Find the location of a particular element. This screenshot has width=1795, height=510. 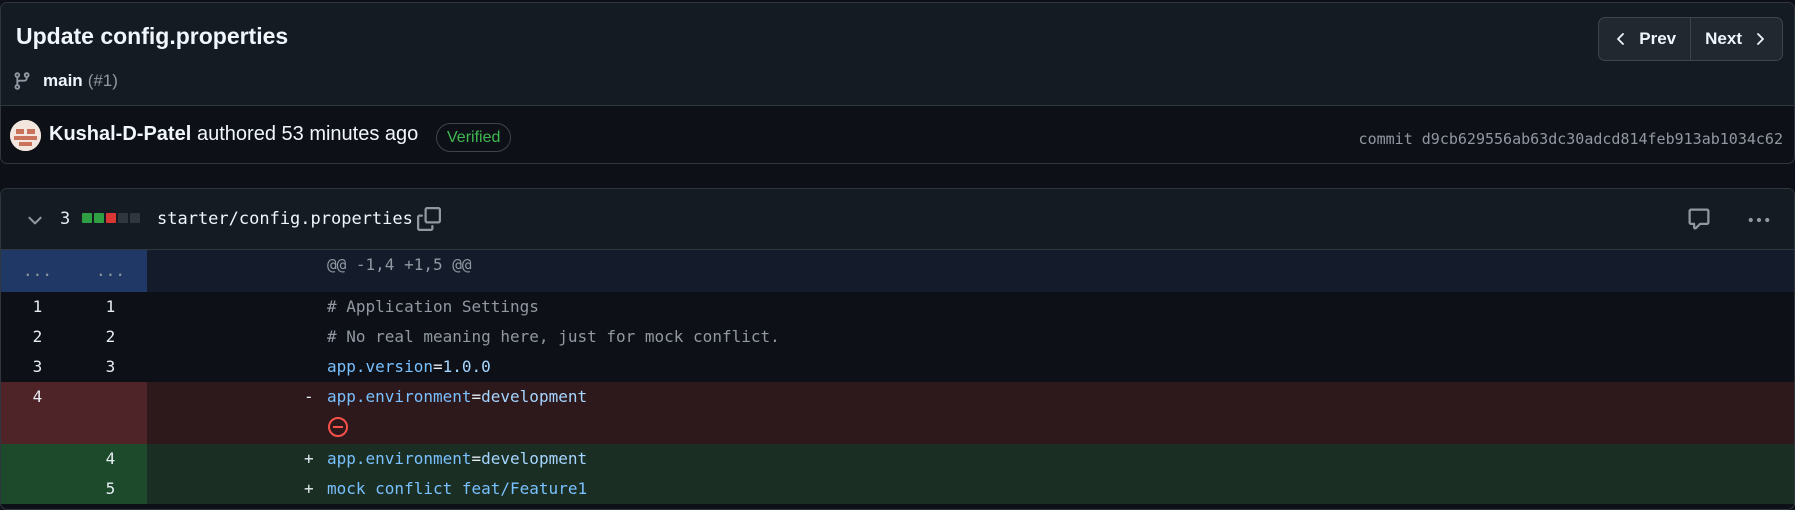

comment-icon is located at coordinates (1699, 219).